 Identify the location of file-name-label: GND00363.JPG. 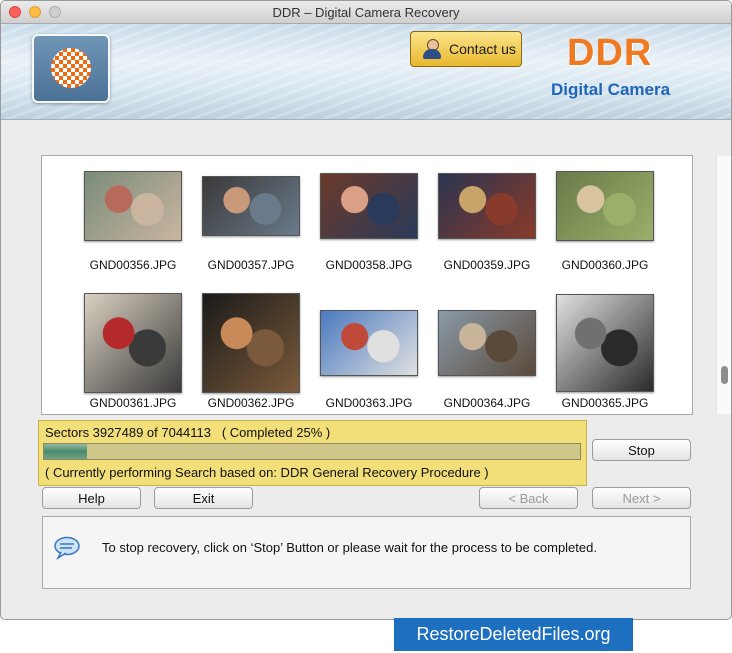
(369, 403).